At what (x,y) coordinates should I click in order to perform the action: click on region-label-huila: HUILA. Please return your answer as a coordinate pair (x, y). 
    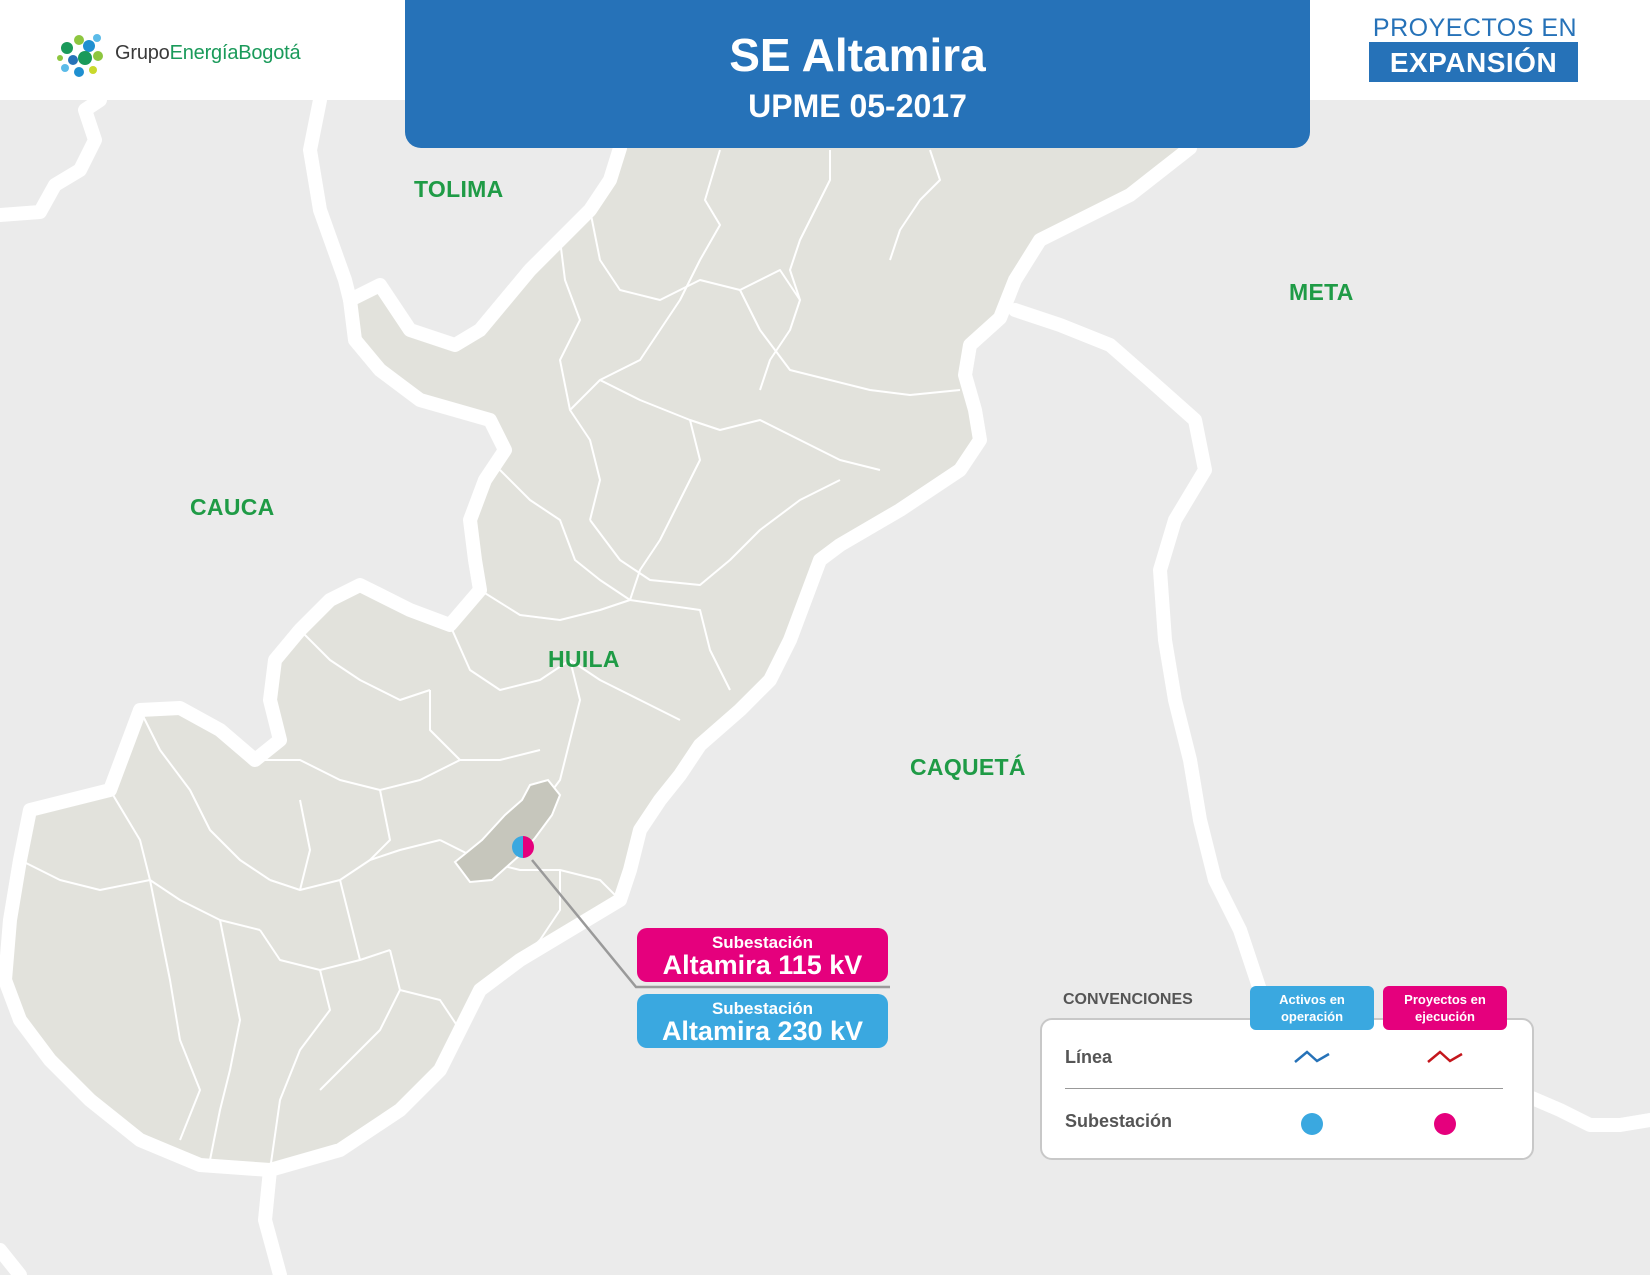
    Looking at the image, I should click on (584, 659).